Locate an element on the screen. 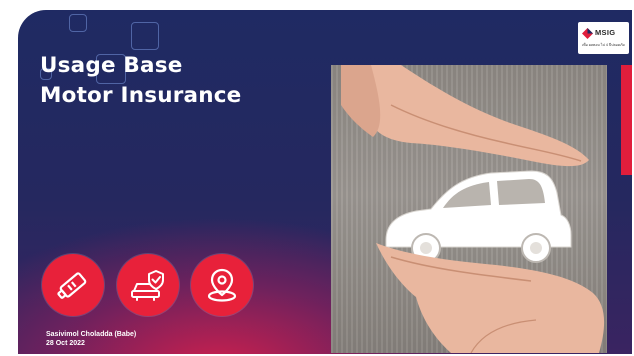  car-shield-icon is located at coordinates (147, 285).